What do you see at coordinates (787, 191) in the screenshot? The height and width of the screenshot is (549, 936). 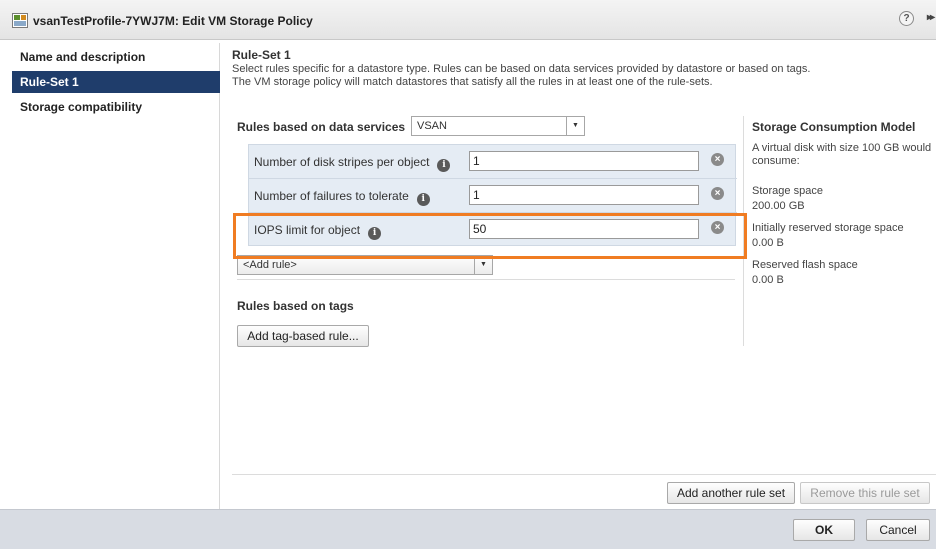 I see `storage-space-label: Storage space` at bounding box center [787, 191].